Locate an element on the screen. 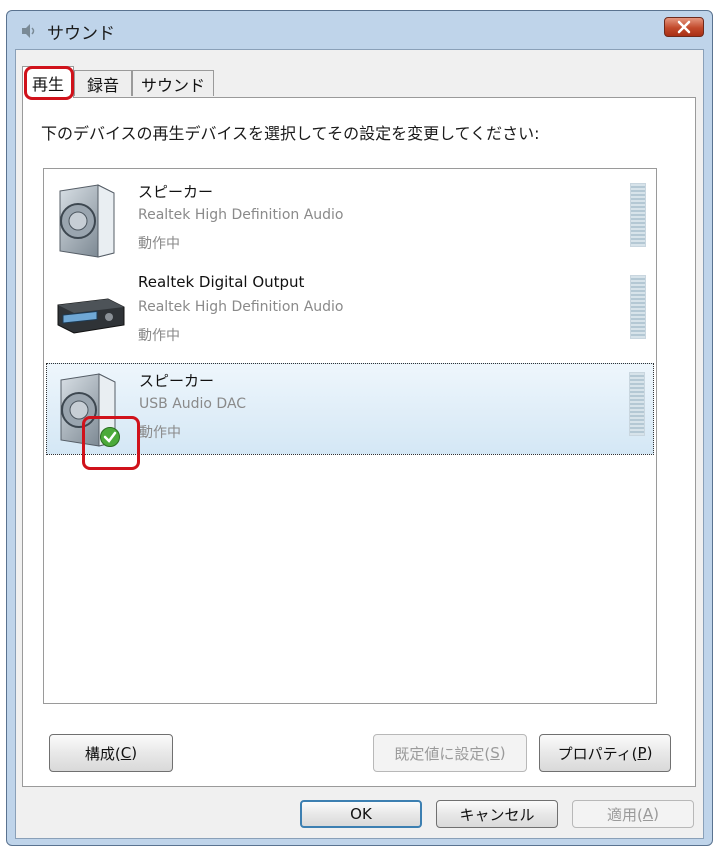  configure-label-end: ) is located at coordinates (134, 753).